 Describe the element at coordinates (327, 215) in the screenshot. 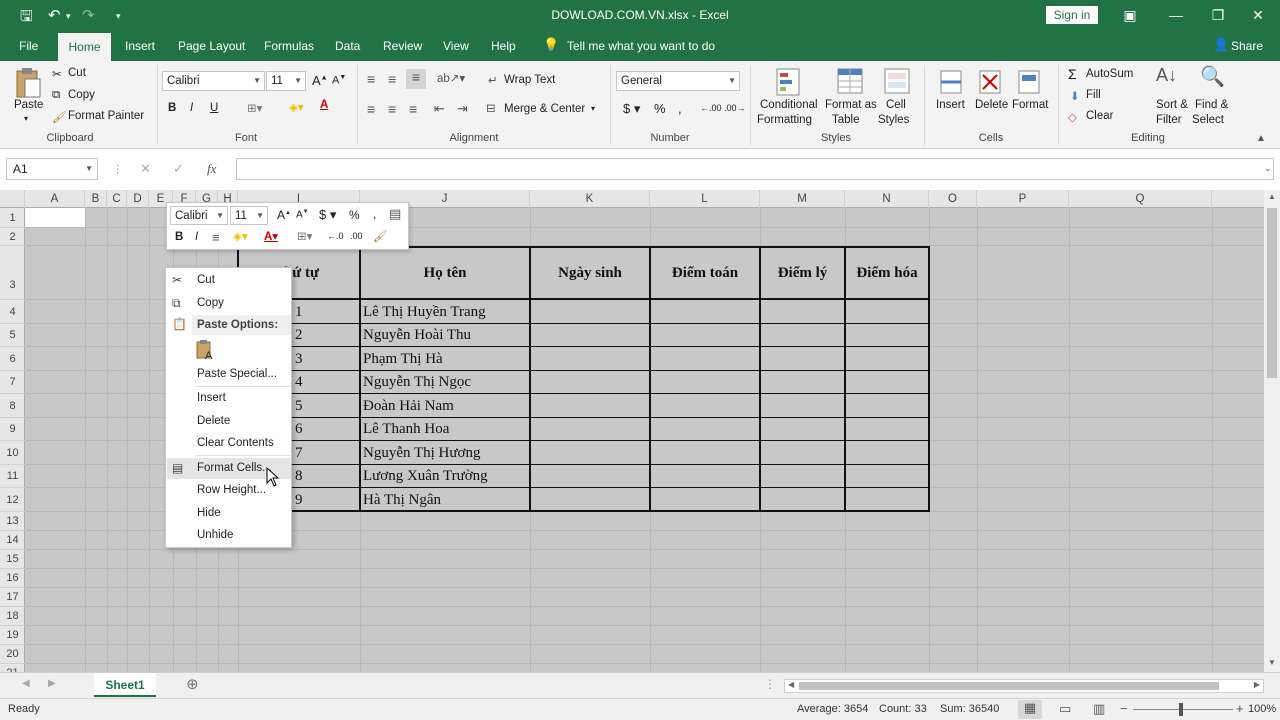

I see `mini-currency-icon: $ ▾` at that location.